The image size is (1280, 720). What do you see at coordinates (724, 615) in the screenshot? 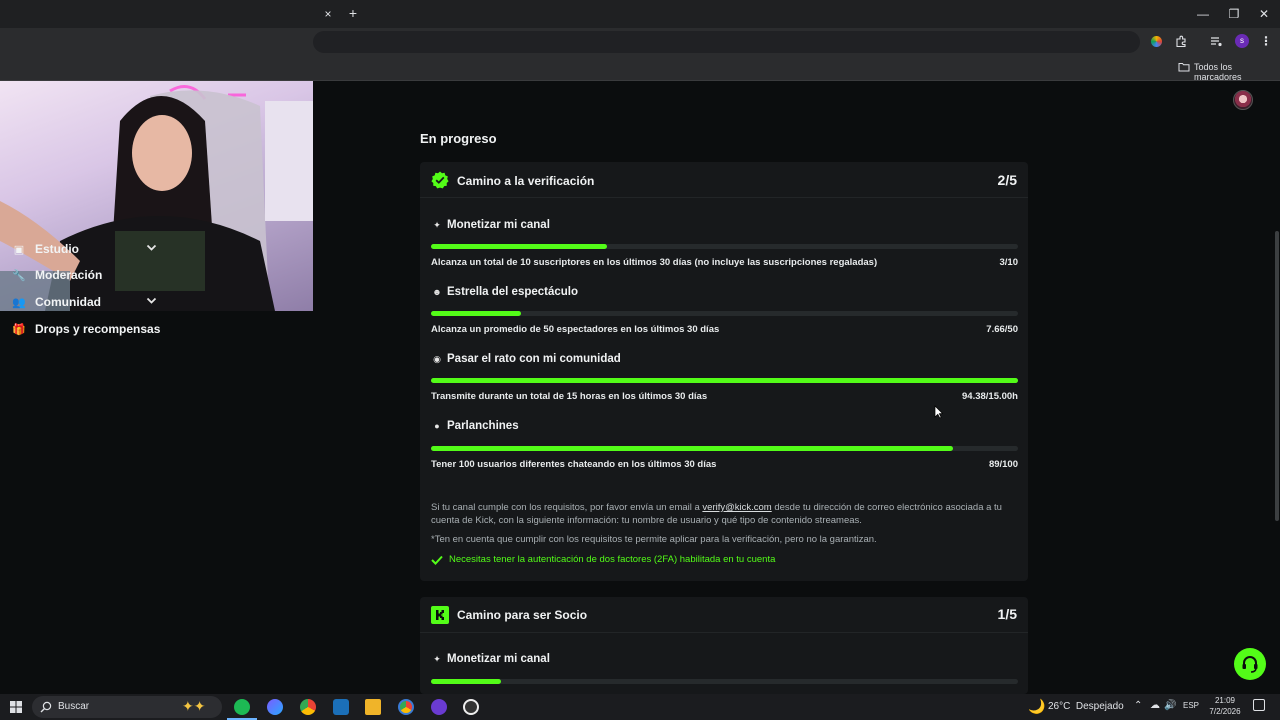
I see `card-header: Camino para ser Socio 1/5` at bounding box center [724, 615].